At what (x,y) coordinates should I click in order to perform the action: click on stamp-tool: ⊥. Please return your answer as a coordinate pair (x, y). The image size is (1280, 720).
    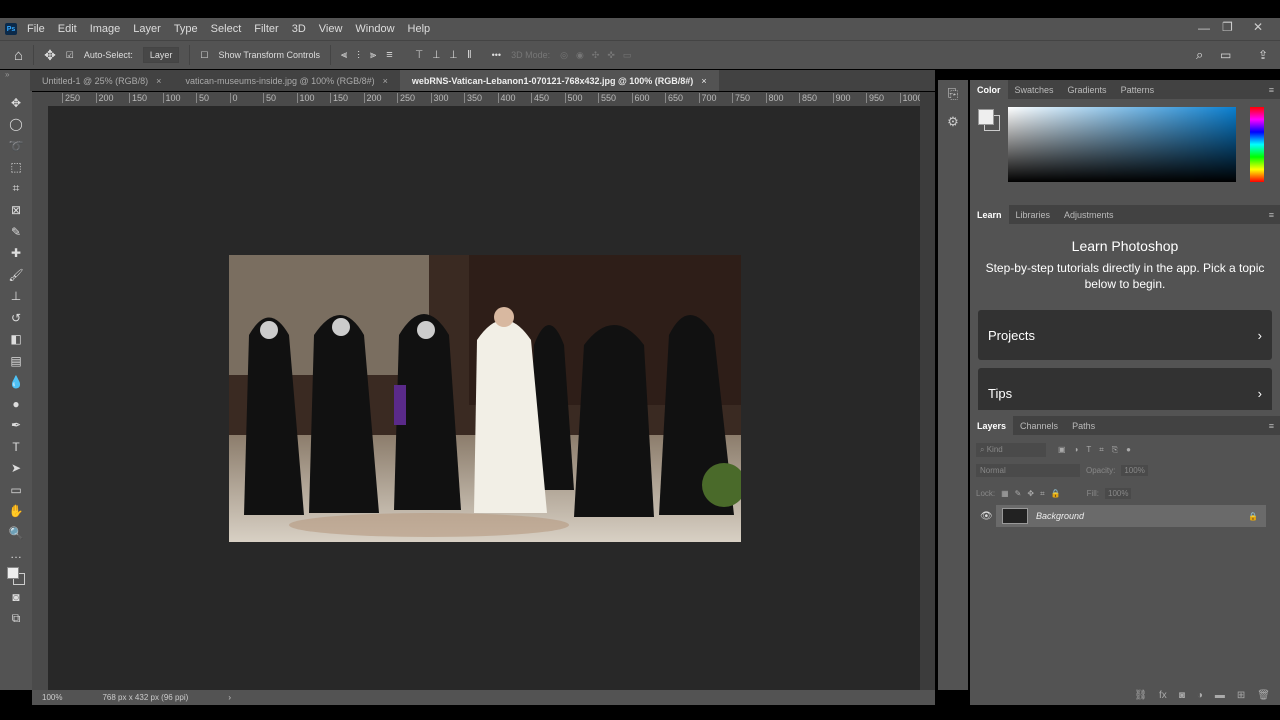
    Looking at the image, I should click on (16, 297).